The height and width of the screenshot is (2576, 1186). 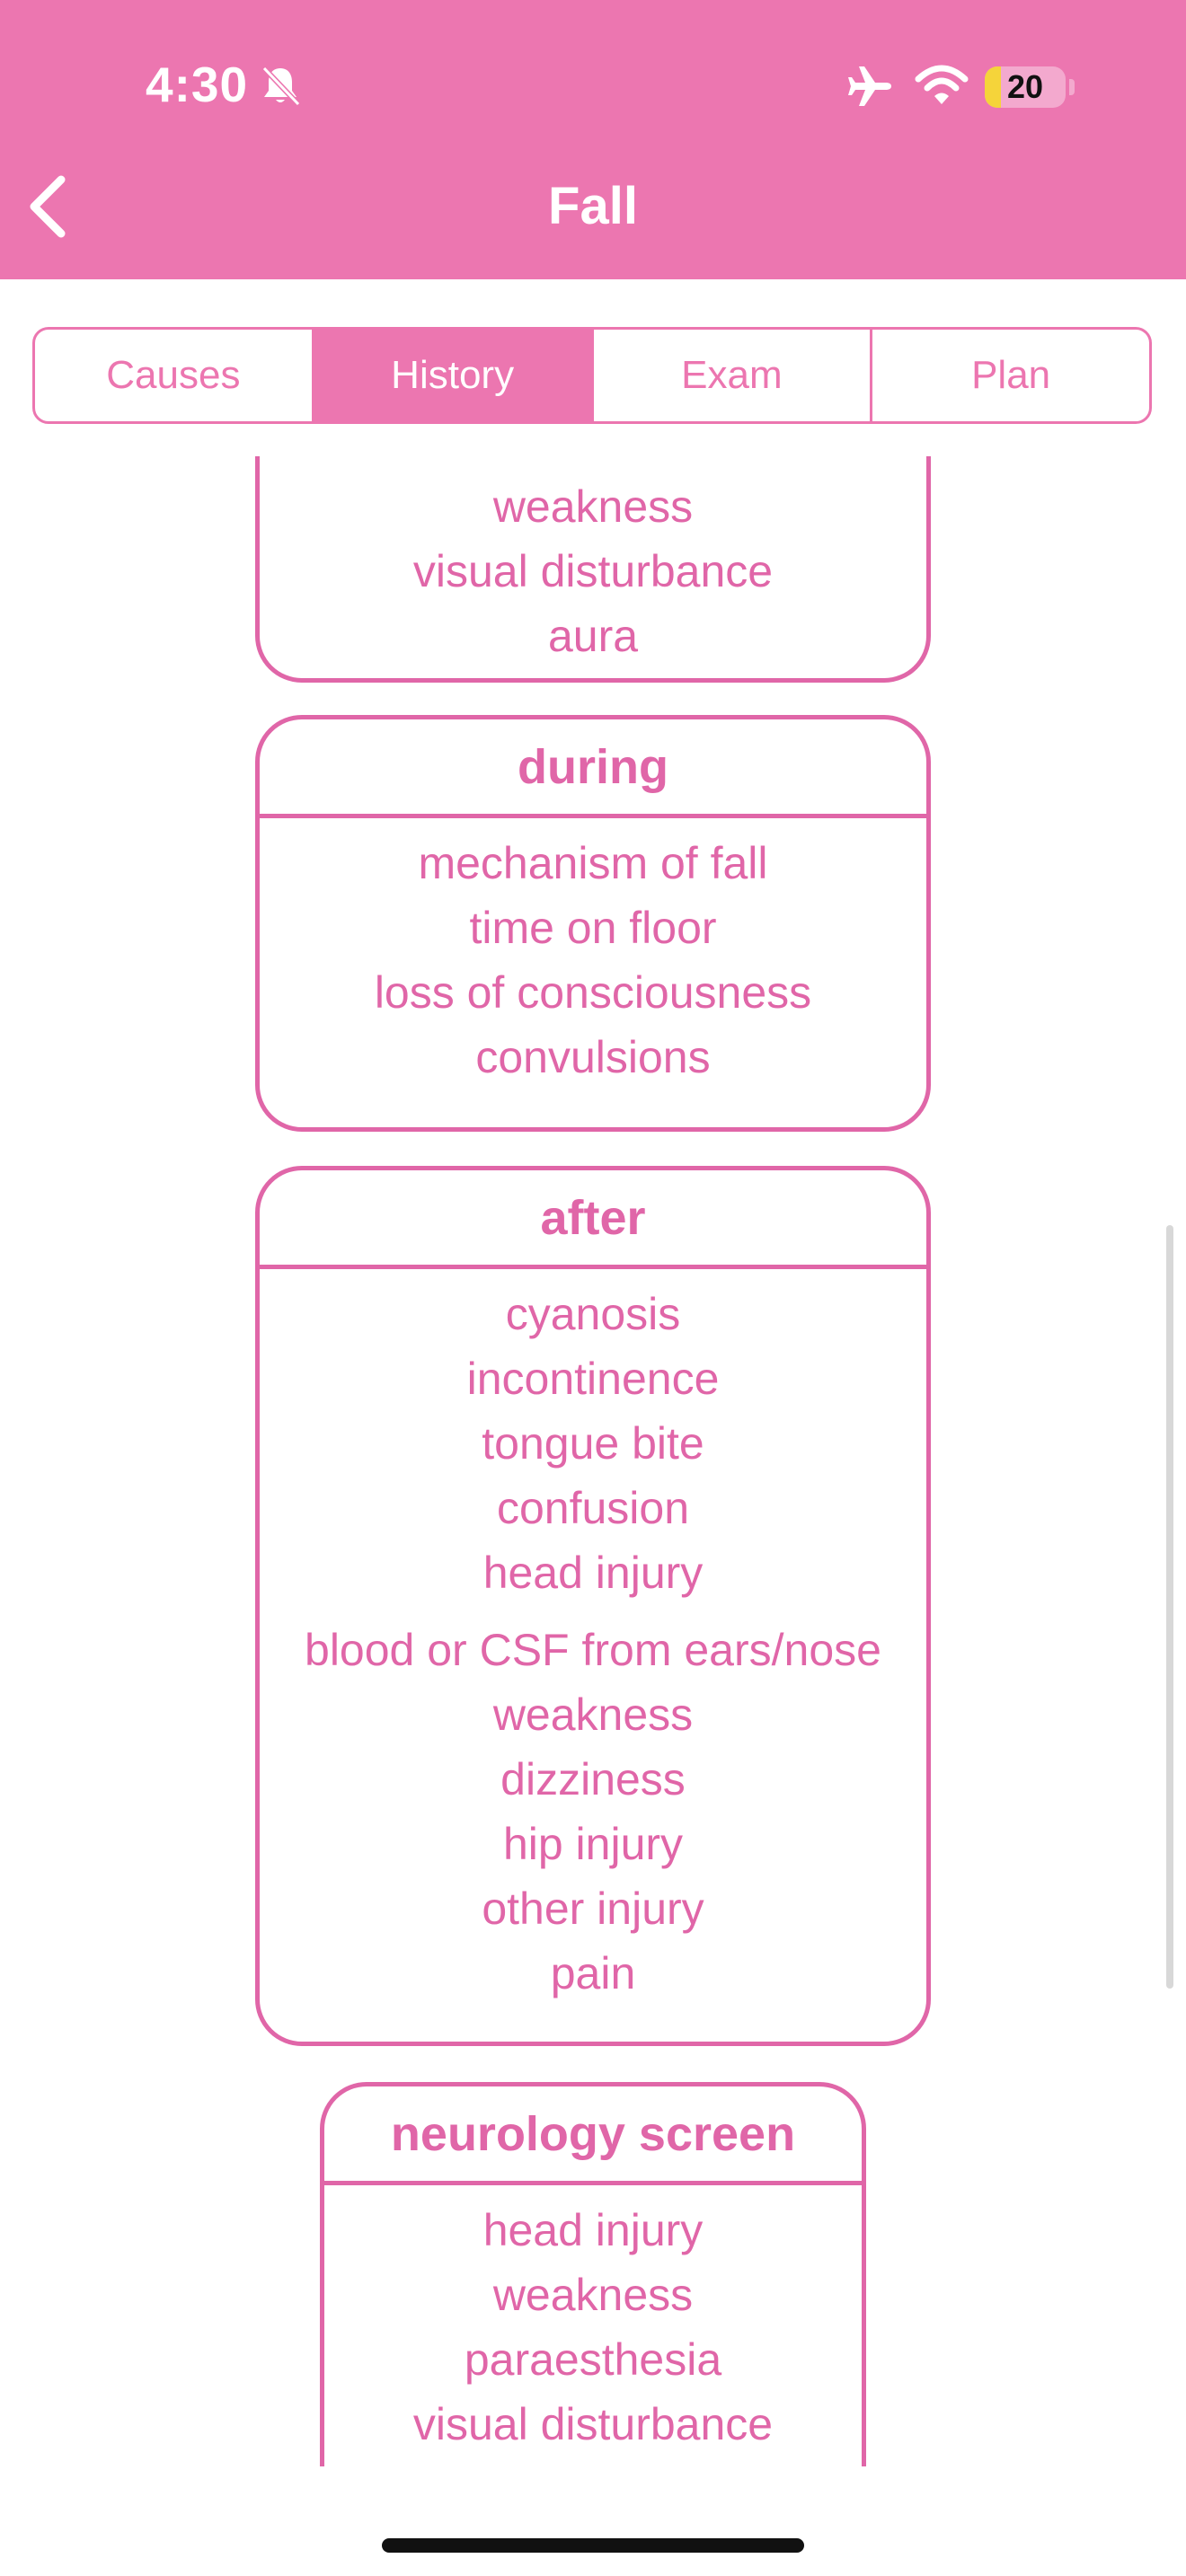 What do you see at coordinates (197, 84) in the screenshot?
I see `status-time: 4:30` at bounding box center [197, 84].